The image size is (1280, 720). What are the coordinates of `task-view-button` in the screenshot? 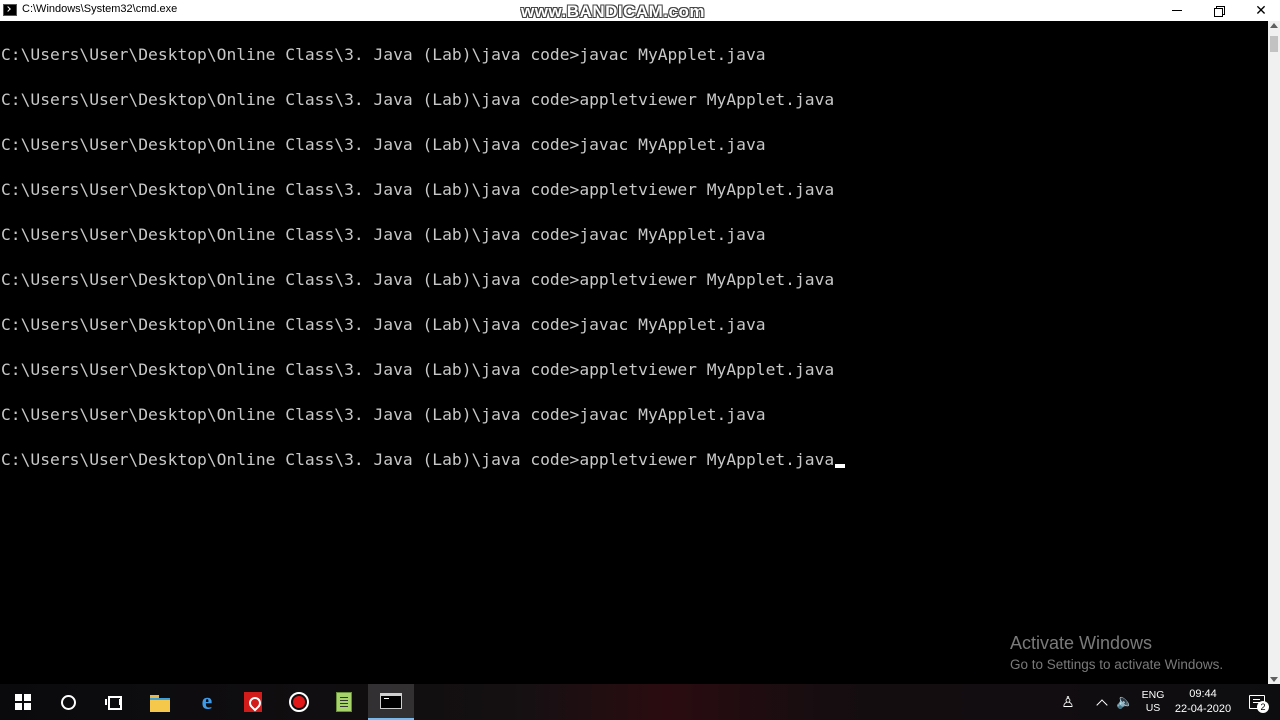 It's located at (113, 702).